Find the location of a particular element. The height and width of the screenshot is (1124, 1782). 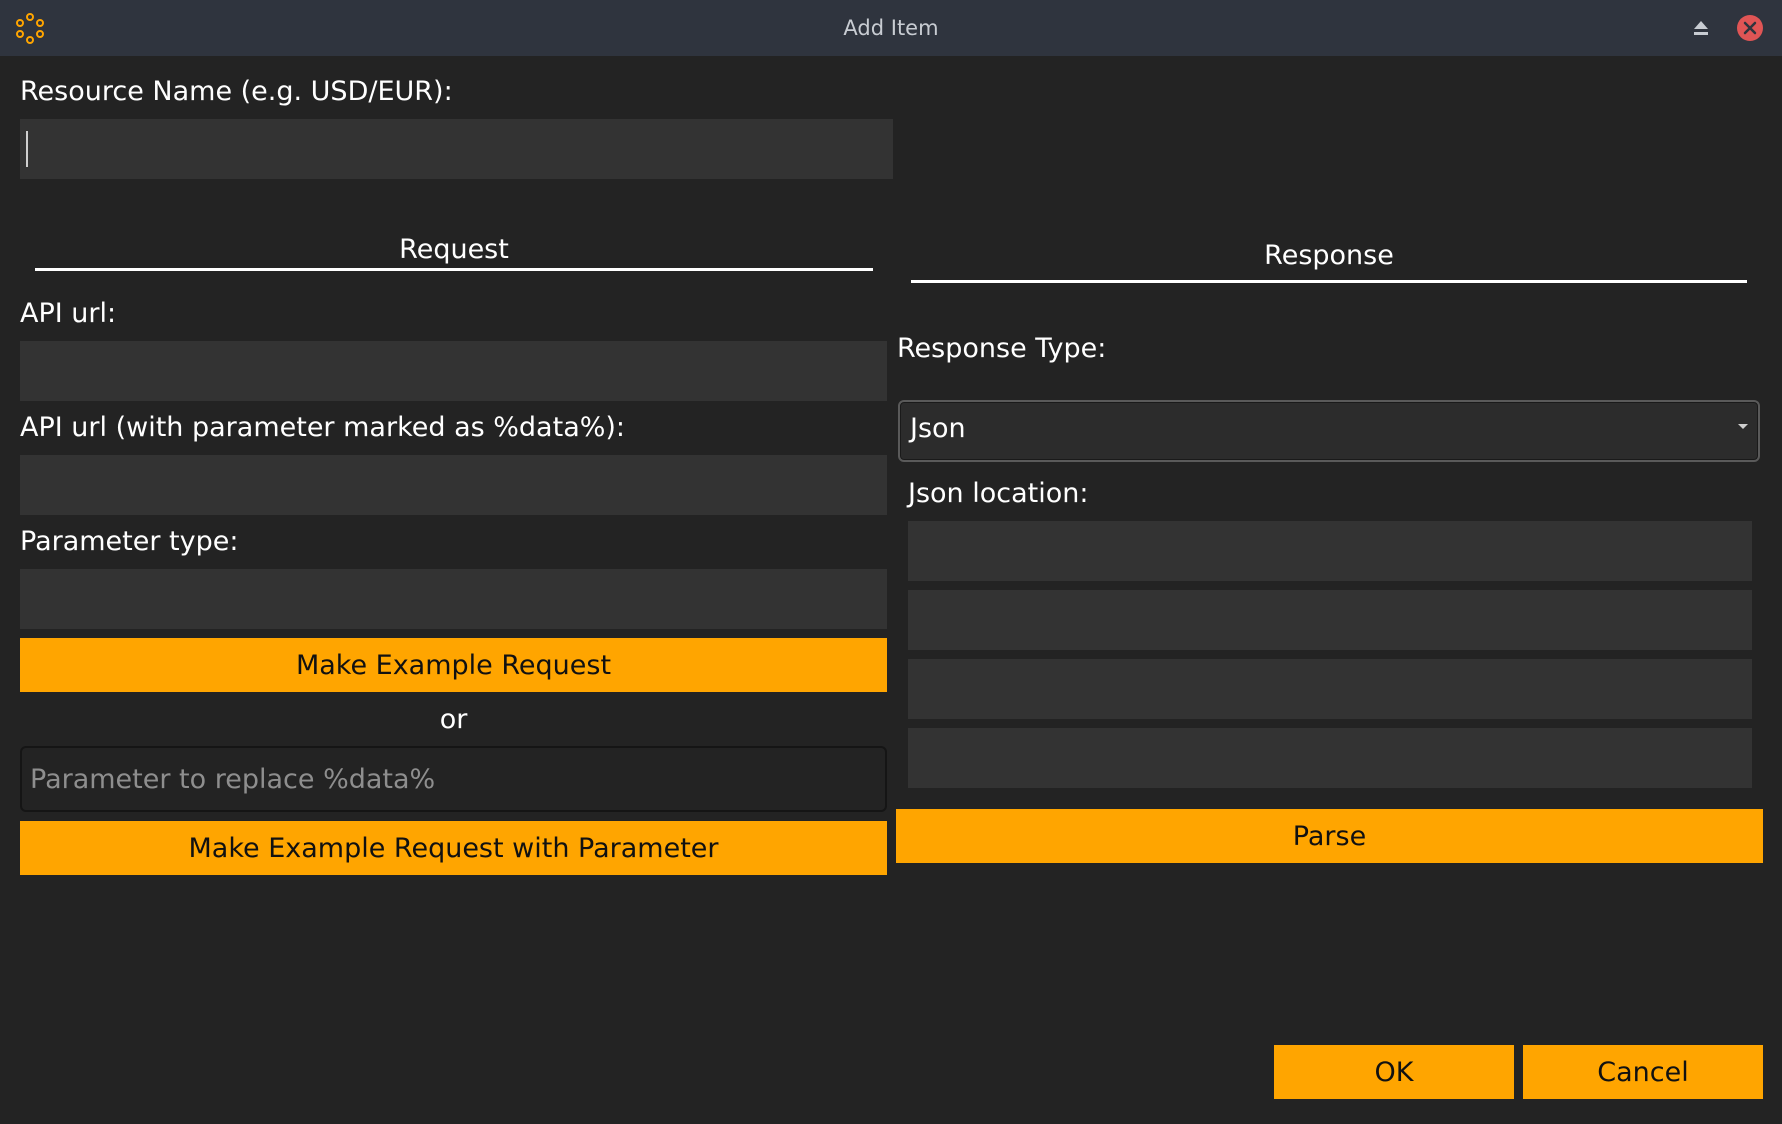

make-example-request-button: Make Example Request is located at coordinates (453, 665).